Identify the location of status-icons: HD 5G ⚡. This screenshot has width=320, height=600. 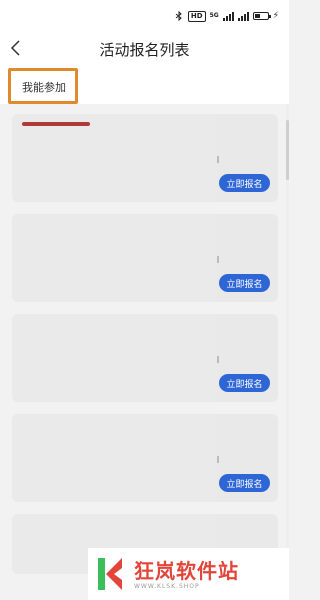
(226, 16).